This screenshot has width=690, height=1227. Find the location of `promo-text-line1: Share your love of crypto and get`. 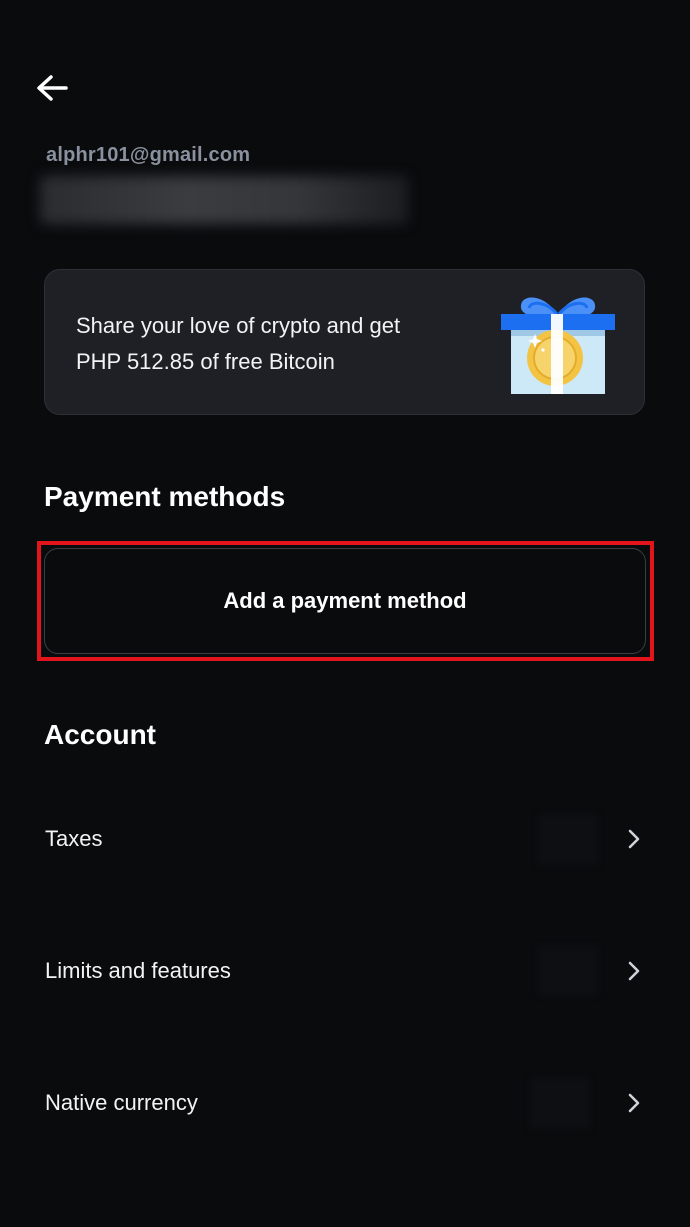

promo-text-line1: Share your love of crypto and get is located at coordinates (238, 325).